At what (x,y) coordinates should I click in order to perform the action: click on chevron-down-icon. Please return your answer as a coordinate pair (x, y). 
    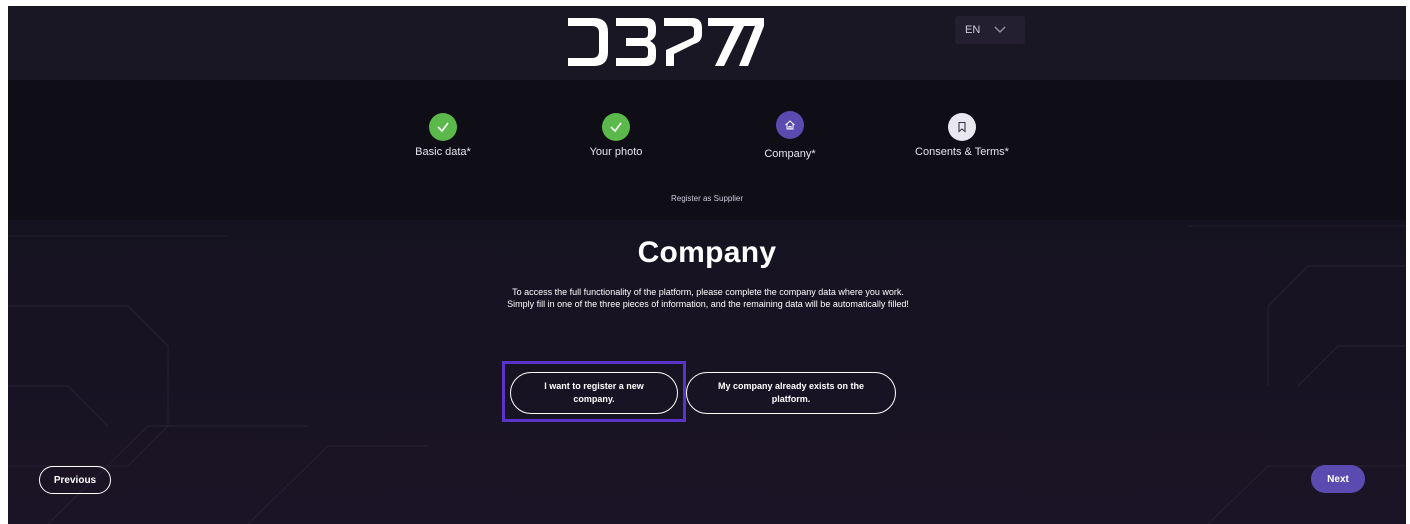
    Looking at the image, I should click on (1000, 29).